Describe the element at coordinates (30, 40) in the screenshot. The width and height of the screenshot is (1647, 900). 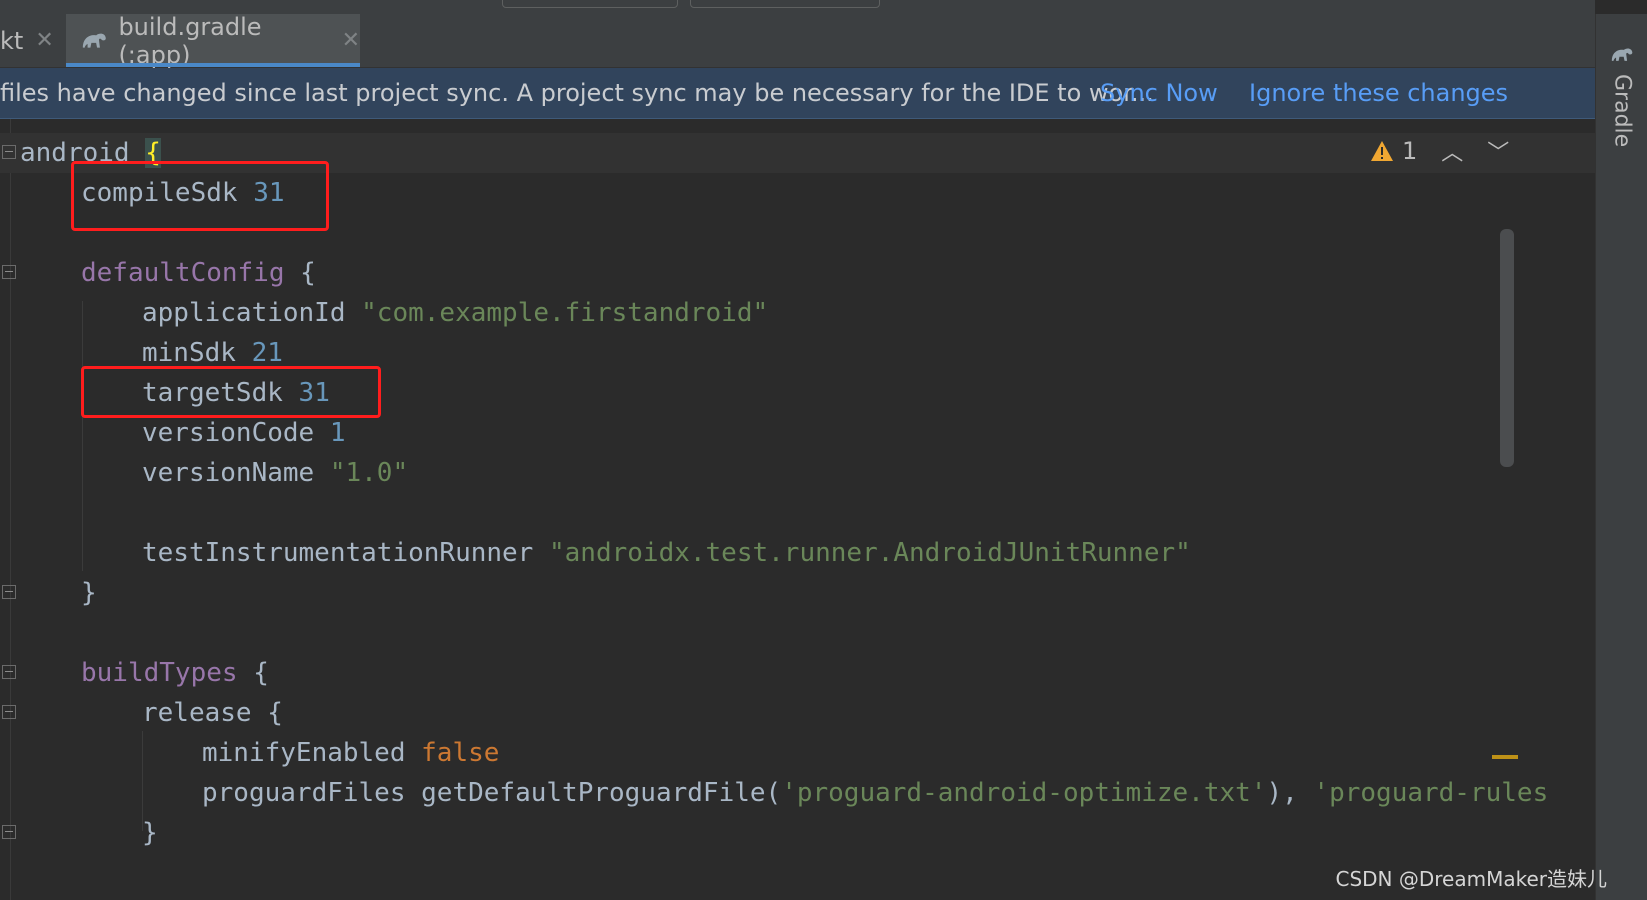
I see `tab-kt: kt ✕` at that location.